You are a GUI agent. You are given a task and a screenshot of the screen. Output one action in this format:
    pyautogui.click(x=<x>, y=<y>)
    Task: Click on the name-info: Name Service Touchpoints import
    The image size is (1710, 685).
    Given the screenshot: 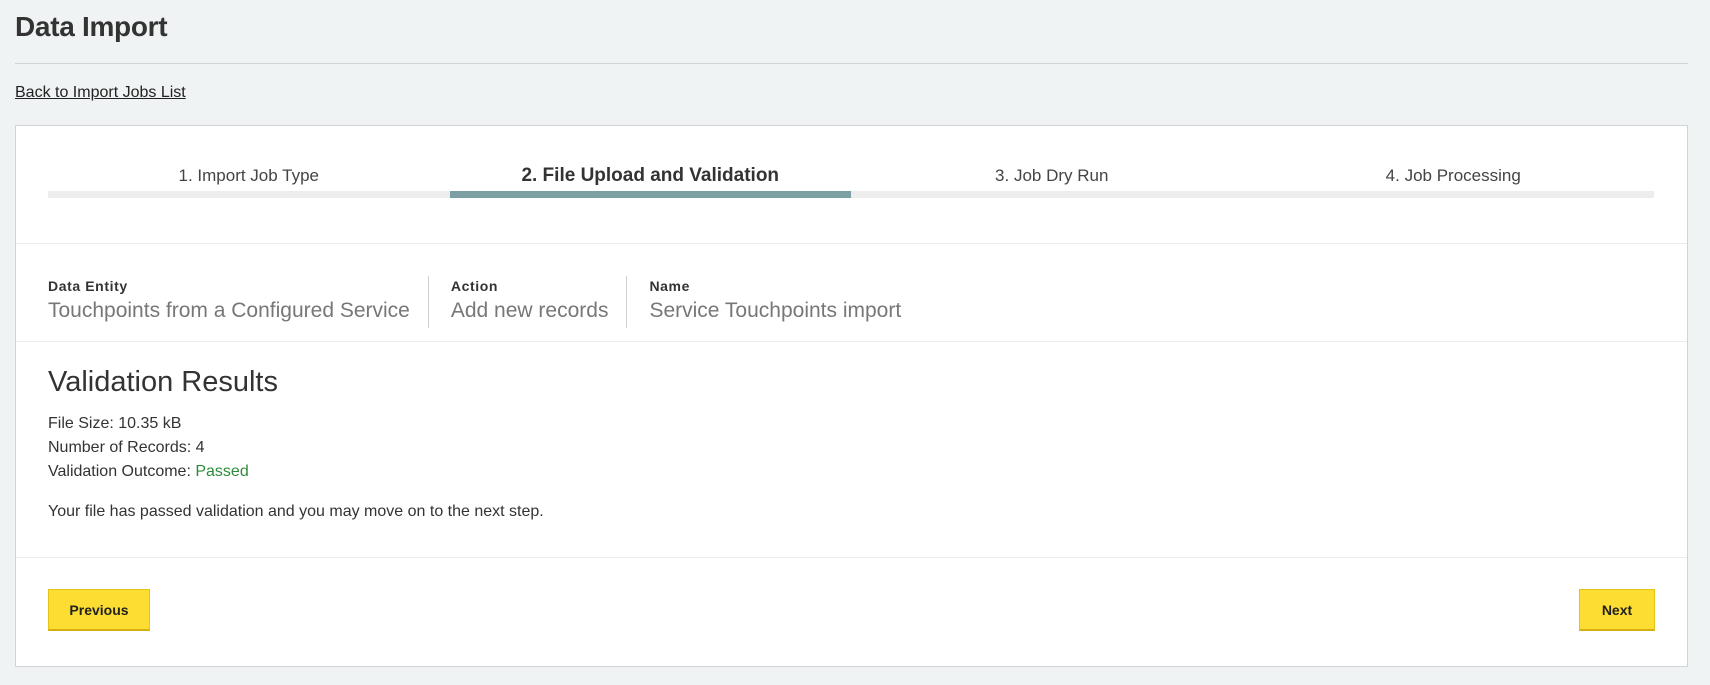 What is the action you would take?
    pyautogui.click(x=784, y=302)
    